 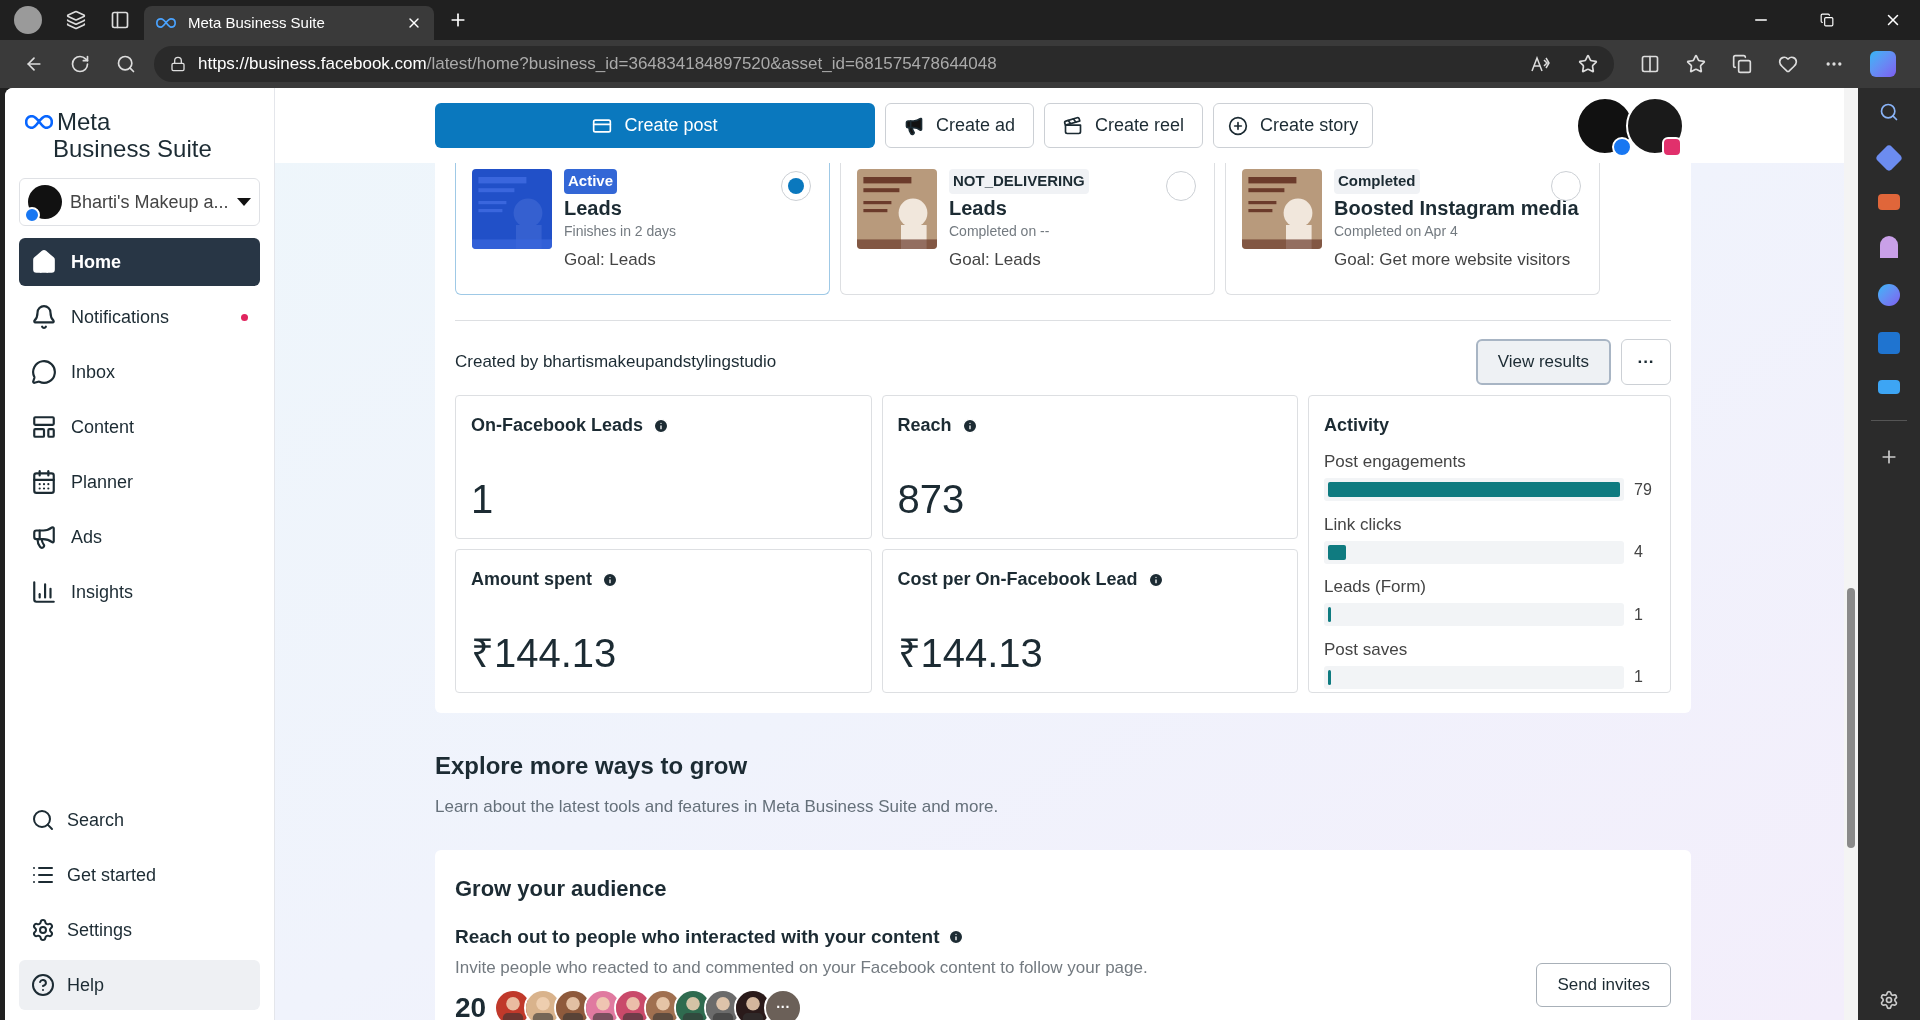 I want to click on activity-label: Link clicks, so click(x=1363, y=524).